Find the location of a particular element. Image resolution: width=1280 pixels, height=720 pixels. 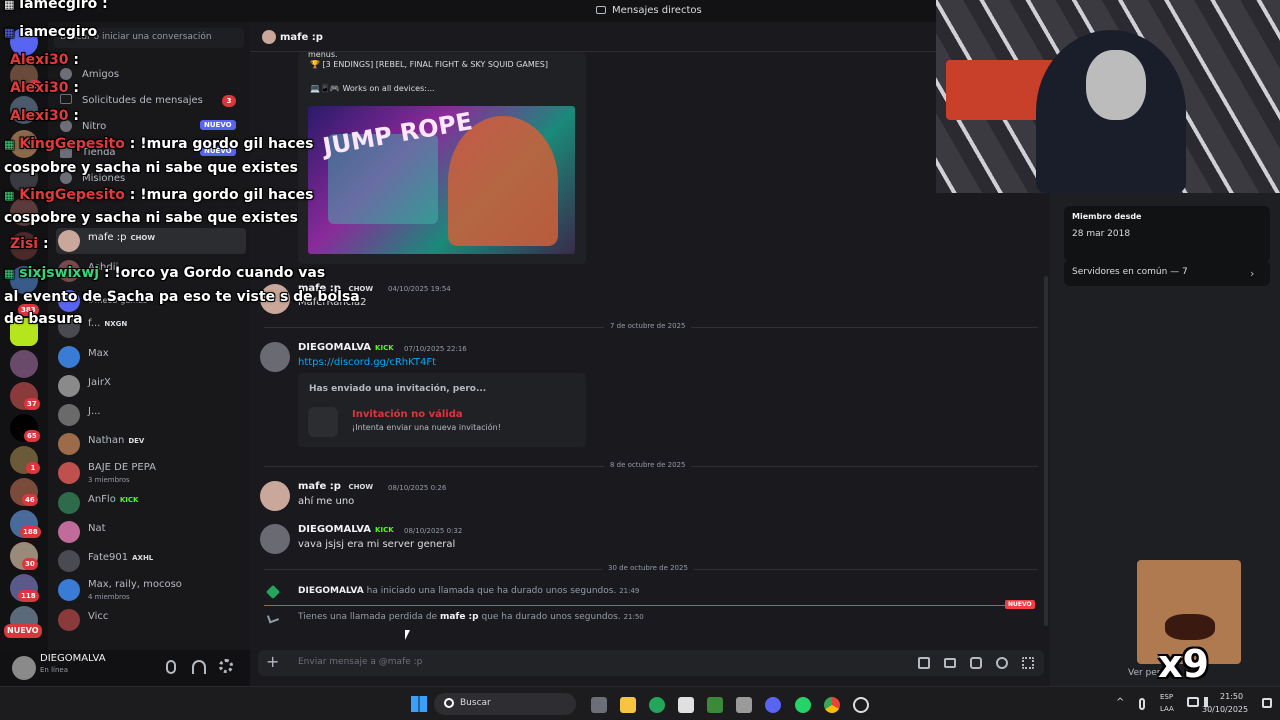

language-indicator: ESP is located at coordinates (1166, 697).